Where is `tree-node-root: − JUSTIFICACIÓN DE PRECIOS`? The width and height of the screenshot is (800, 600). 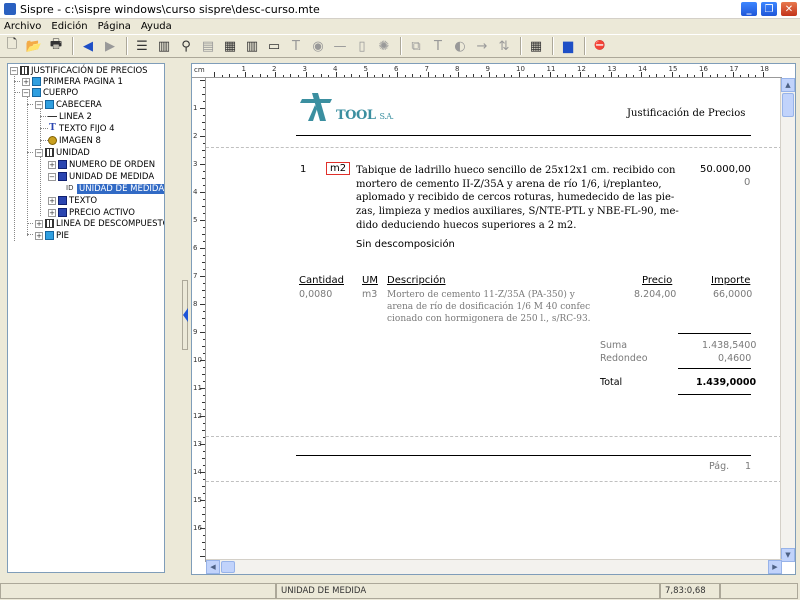 tree-node-root: − JUSTIFICACIÓN DE PRECIOS is located at coordinates (79, 70).